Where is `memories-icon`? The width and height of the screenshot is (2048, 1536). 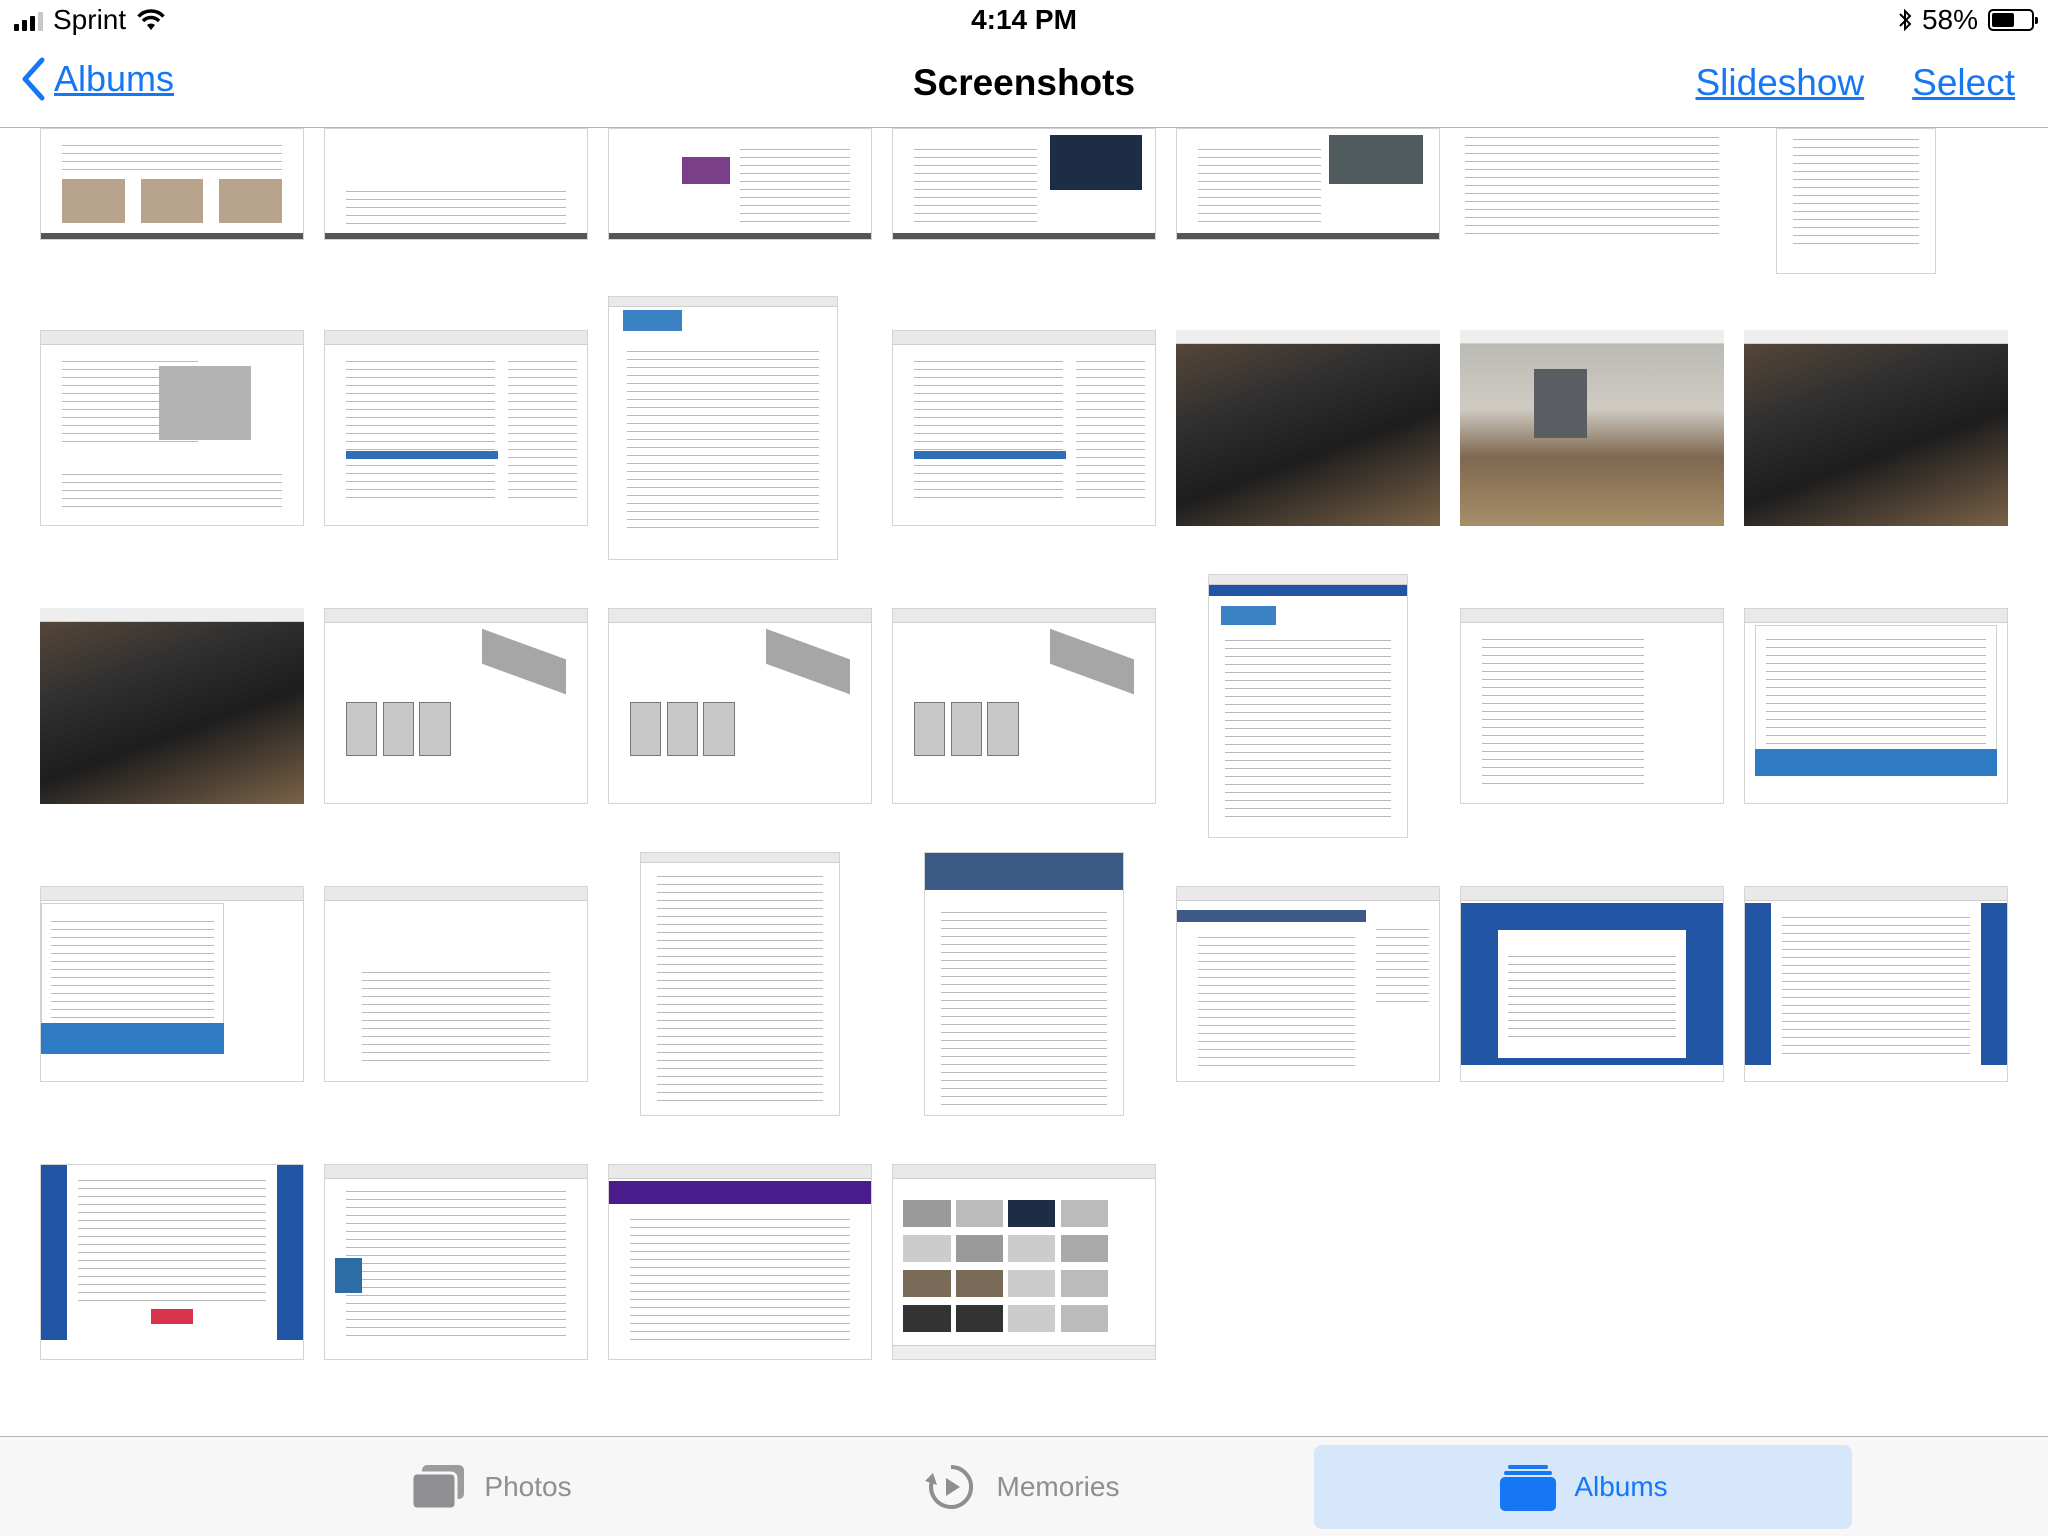
memories-icon is located at coordinates (948, 1486).